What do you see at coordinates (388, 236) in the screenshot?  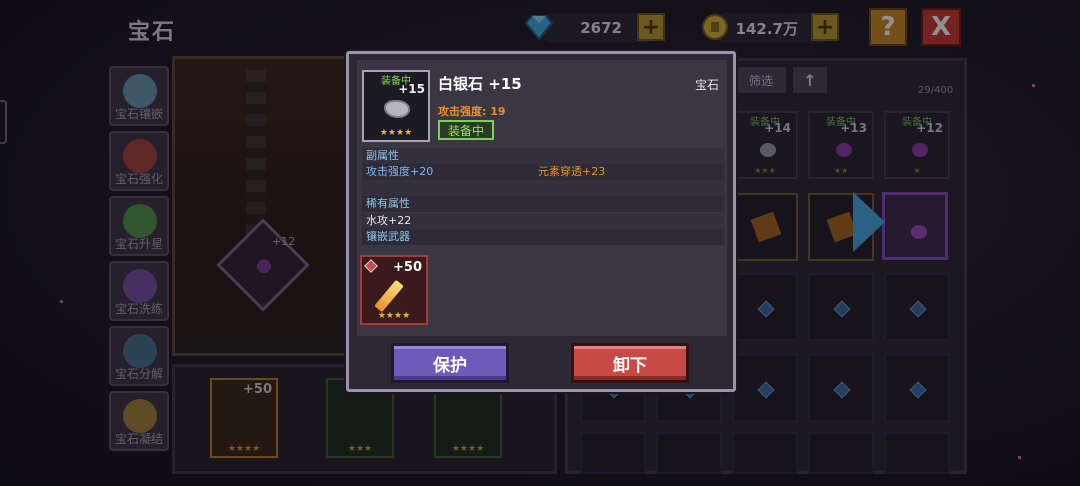 I see `inlaid-weapon-title: 镶嵌武器` at bounding box center [388, 236].